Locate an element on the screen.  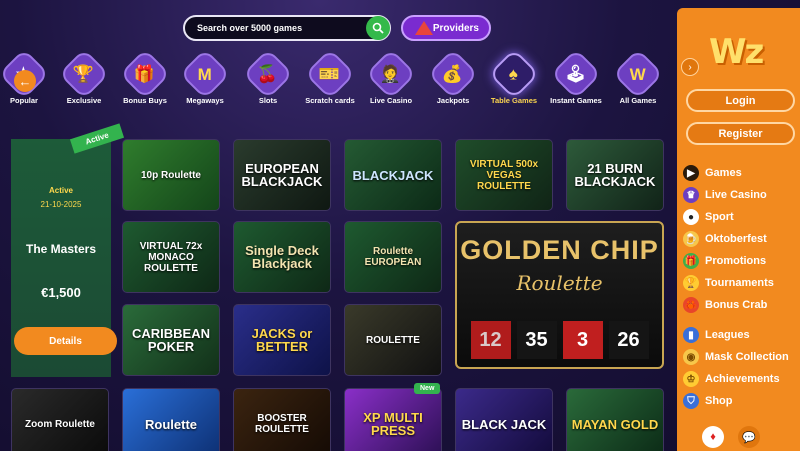
sidebar-item-label: Mask Collection is located at coordinates (747, 357).